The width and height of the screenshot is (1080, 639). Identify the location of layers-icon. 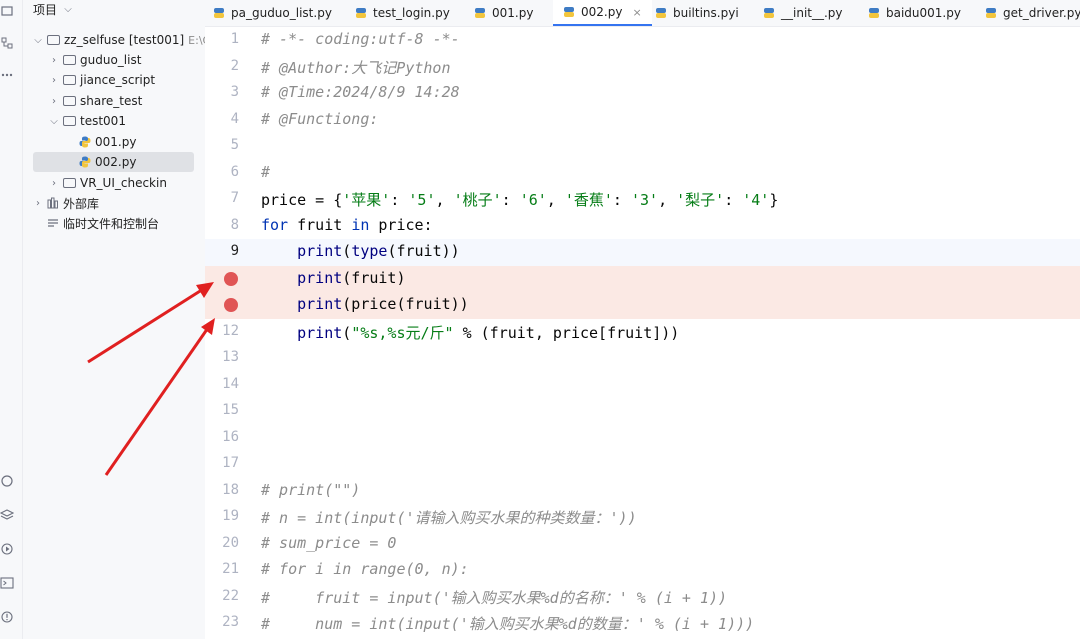
(7, 515).